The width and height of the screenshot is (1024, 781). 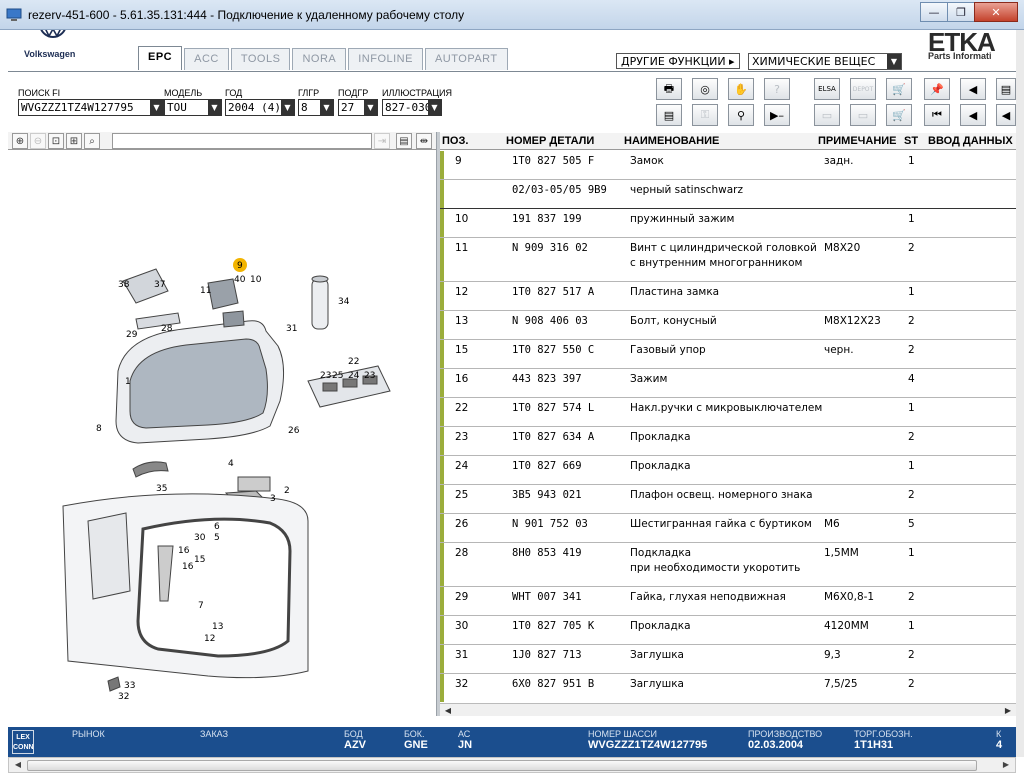 What do you see at coordinates (728, 354) in the screenshot?
I see `table-row: 15 1T0 827 550 C черн. 2 Газовый упор` at bounding box center [728, 354].